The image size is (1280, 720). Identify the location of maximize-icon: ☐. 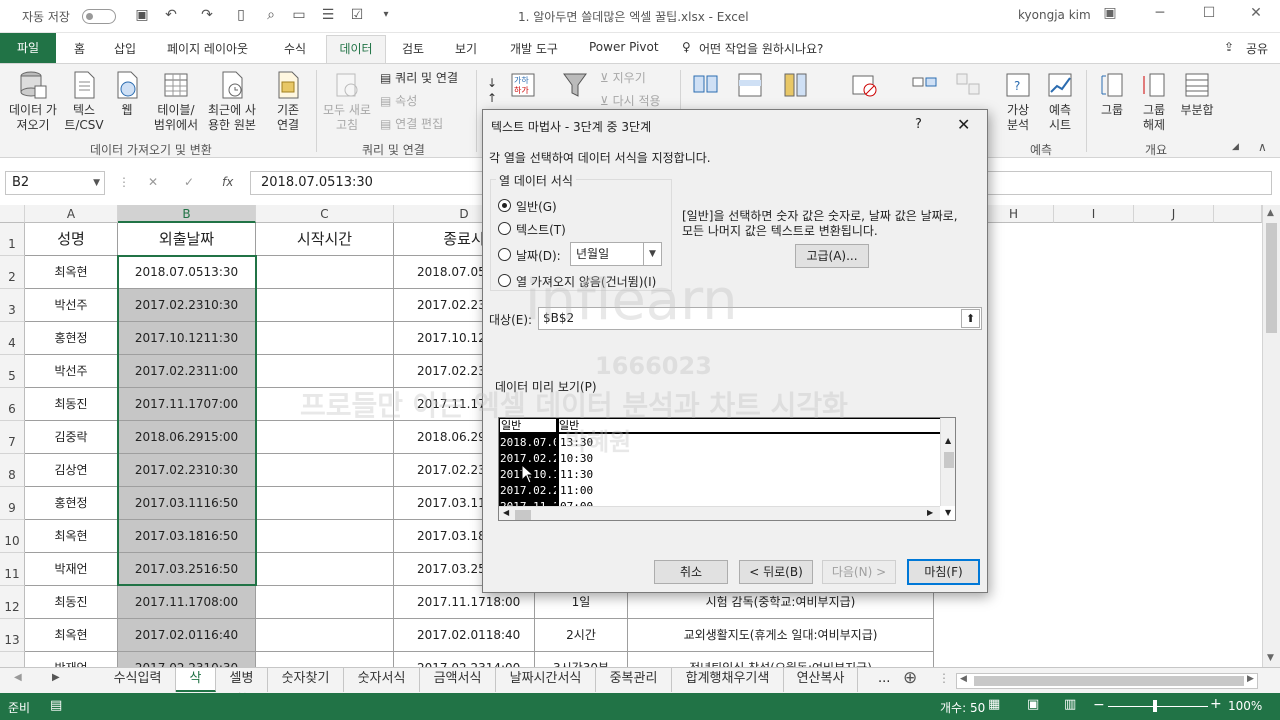
(1209, 15).